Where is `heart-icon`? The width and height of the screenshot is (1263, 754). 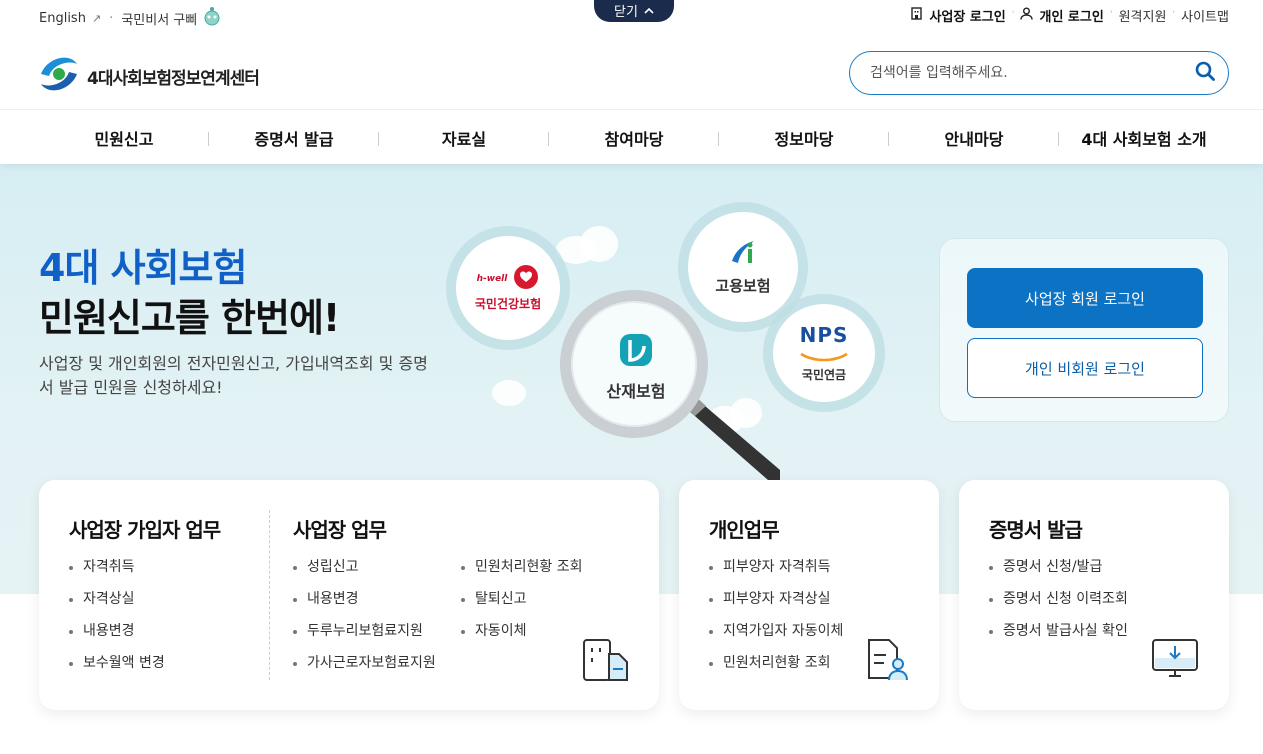 heart-icon is located at coordinates (526, 278).